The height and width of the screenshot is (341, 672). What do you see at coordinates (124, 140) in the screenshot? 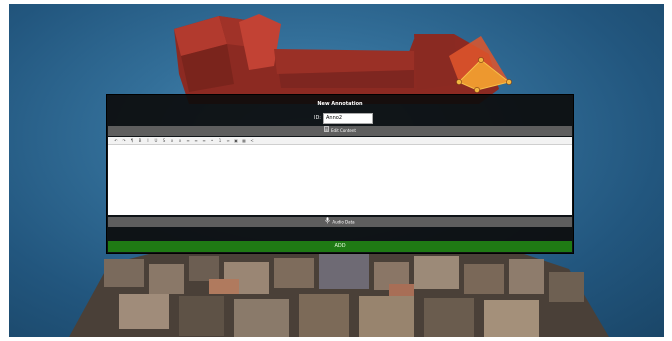
I see `redo-icon: ↷` at bounding box center [124, 140].